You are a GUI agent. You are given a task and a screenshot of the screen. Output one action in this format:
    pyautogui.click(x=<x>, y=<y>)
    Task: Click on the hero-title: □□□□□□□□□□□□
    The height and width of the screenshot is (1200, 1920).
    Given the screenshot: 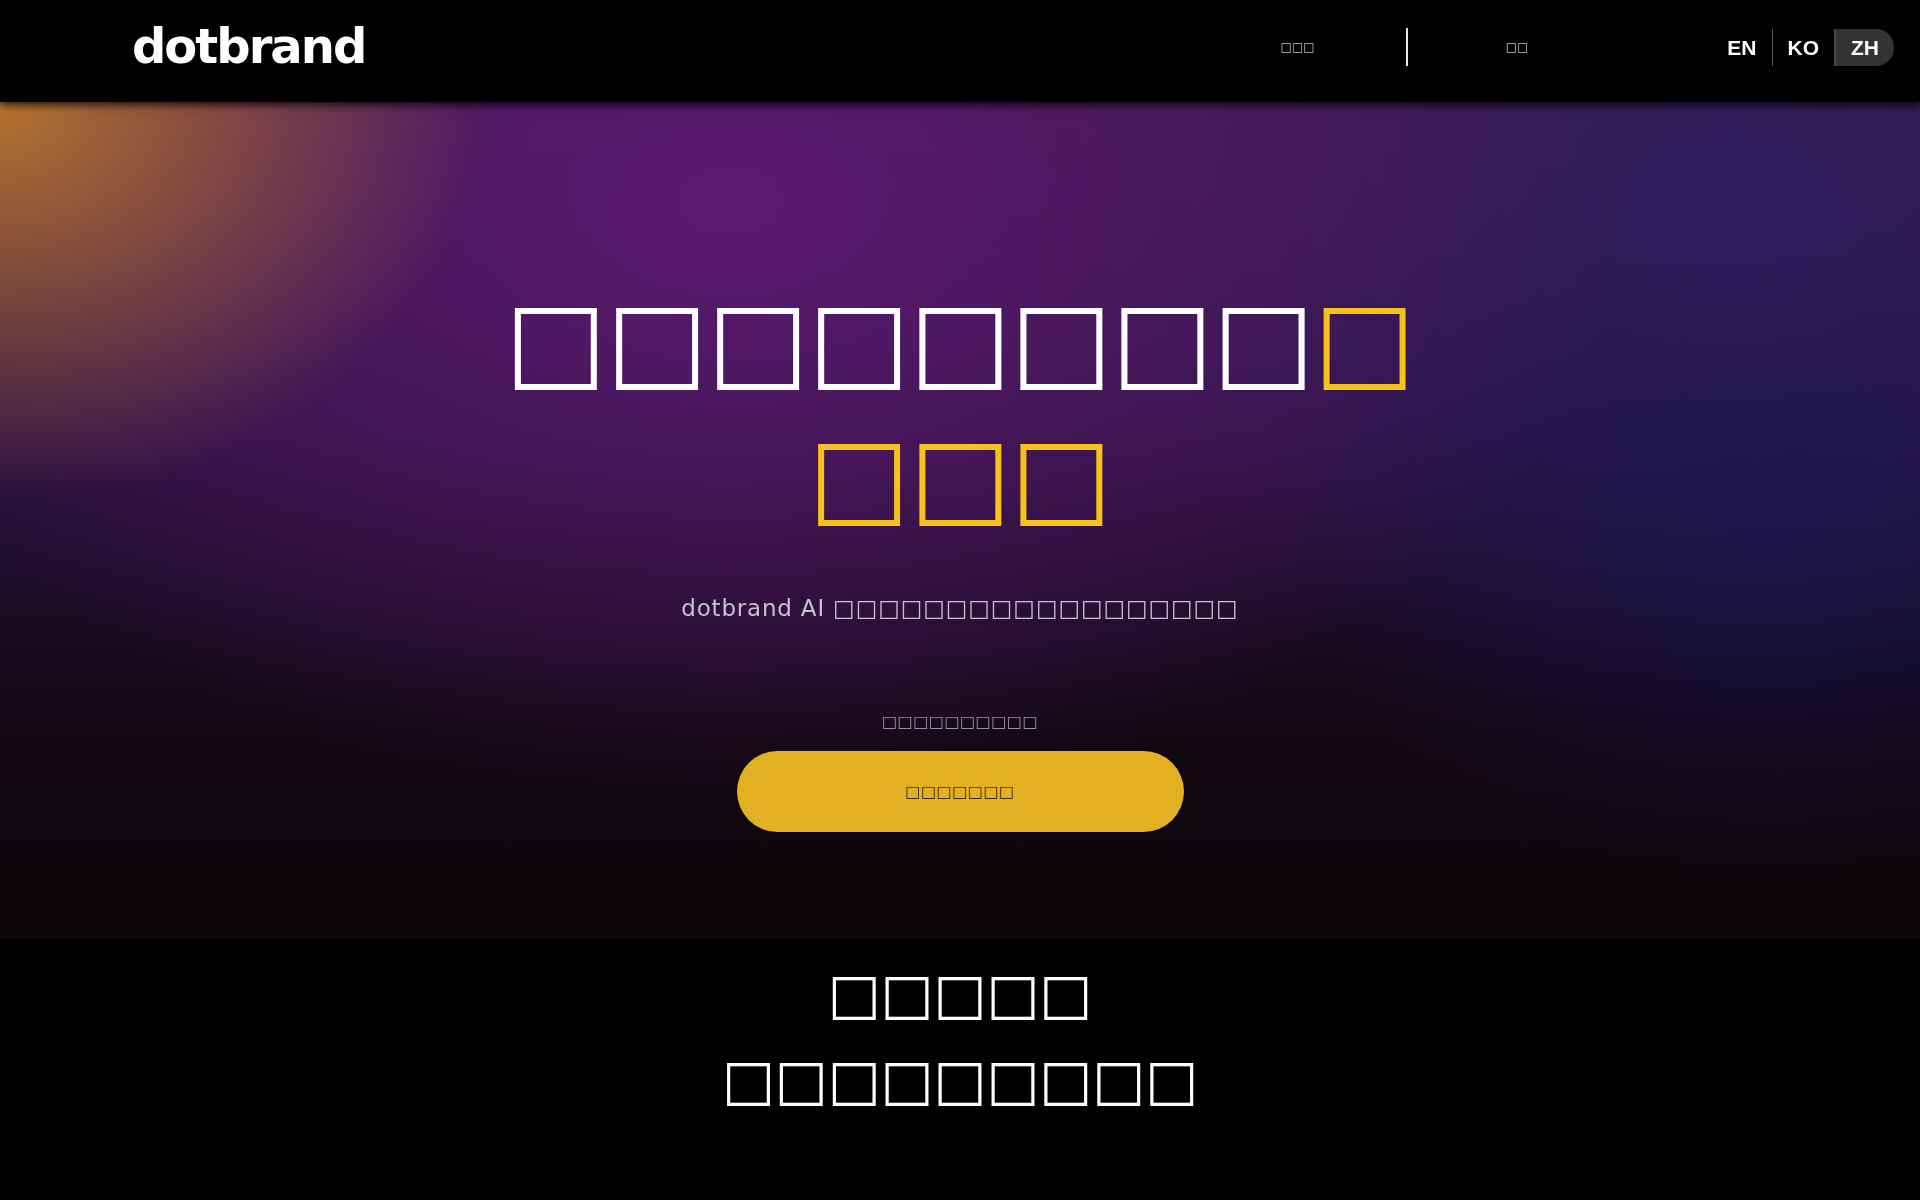 What is the action you would take?
    pyautogui.click(x=960, y=408)
    